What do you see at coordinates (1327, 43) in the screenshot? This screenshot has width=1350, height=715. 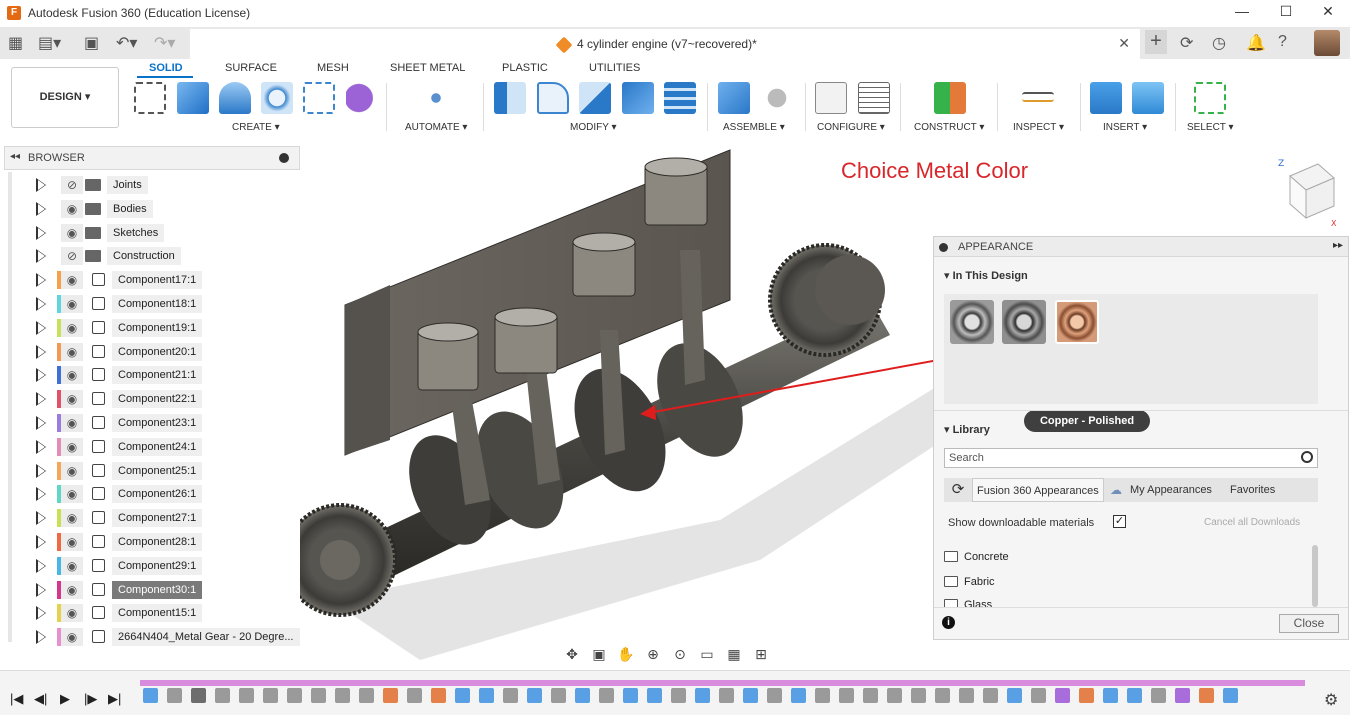 I see `user-avatar` at bounding box center [1327, 43].